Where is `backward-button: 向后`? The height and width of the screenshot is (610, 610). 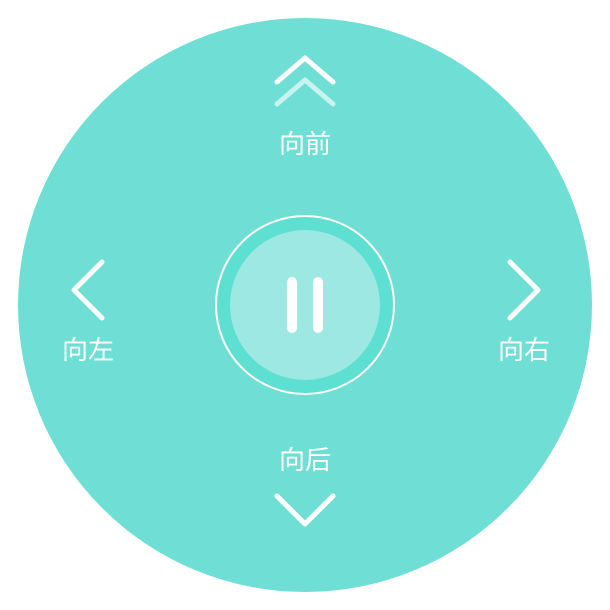 backward-button: 向后 is located at coordinates (305, 500).